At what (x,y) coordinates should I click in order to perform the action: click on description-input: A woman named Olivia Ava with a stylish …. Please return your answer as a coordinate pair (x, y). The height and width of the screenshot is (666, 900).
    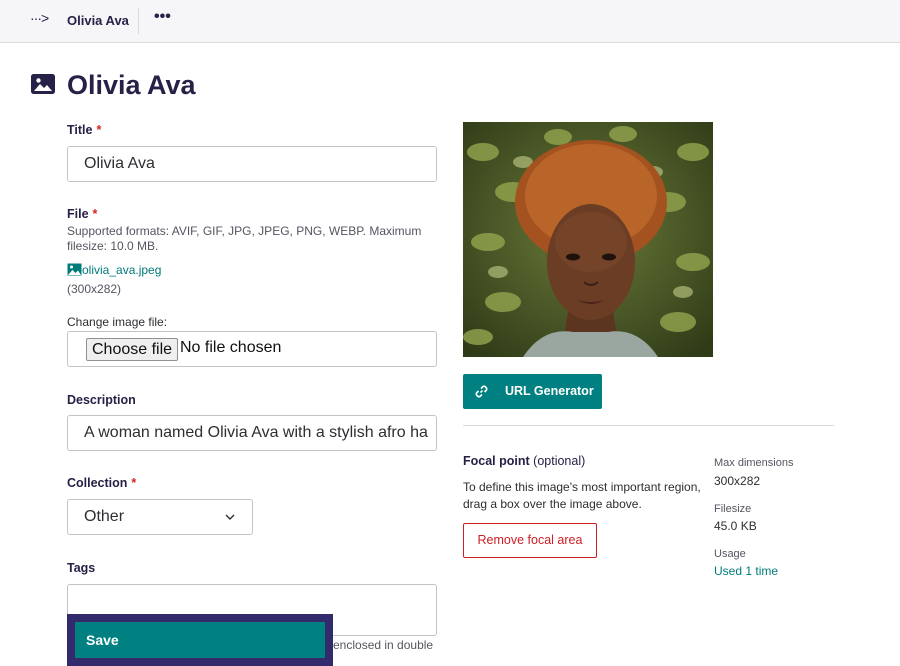
    Looking at the image, I should click on (252, 433).